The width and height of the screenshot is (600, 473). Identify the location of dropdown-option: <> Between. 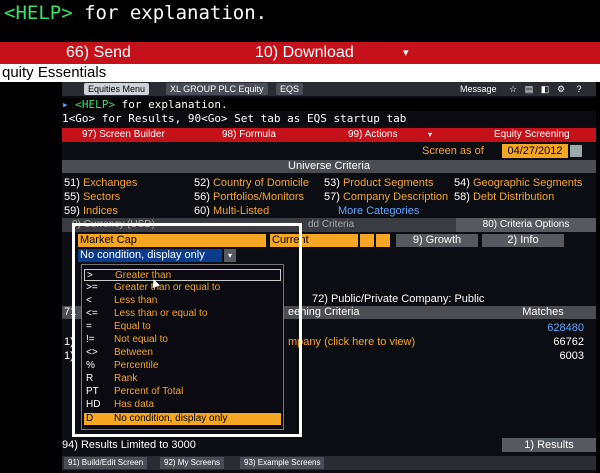
(182, 353).